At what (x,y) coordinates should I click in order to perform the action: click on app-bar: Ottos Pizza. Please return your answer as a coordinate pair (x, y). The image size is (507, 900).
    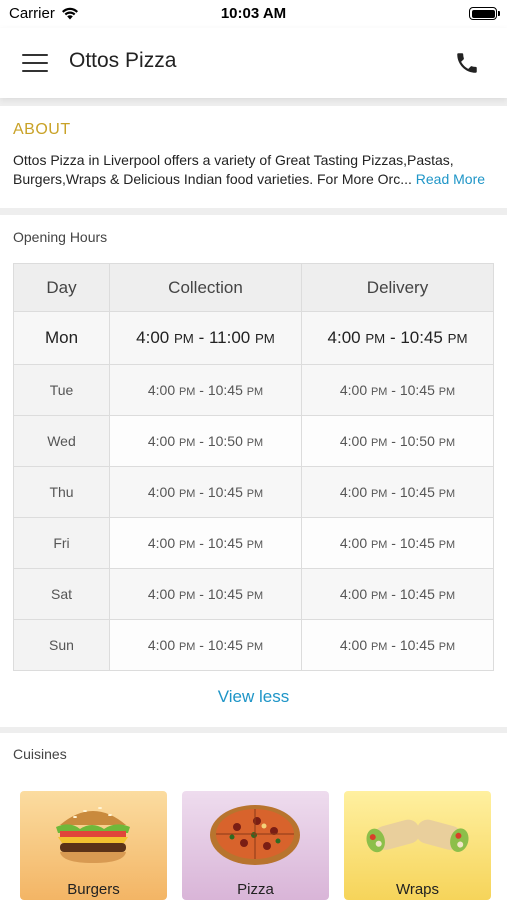
    Looking at the image, I should click on (253, 63).